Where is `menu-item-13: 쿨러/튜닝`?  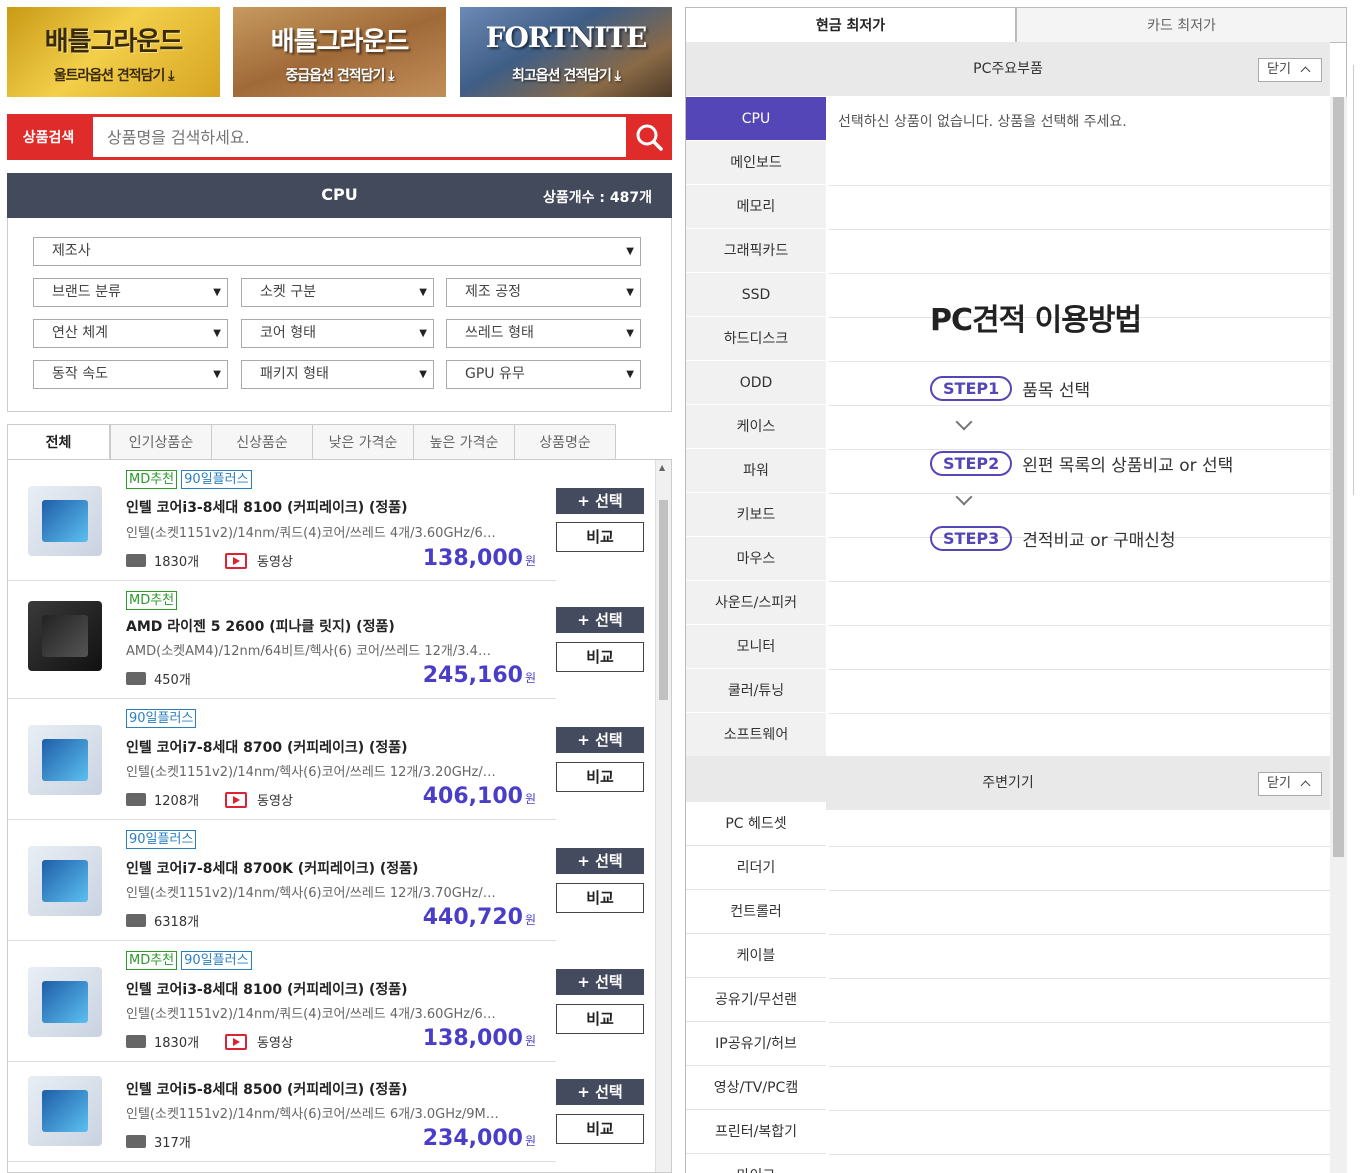 menu-item-13: 쿨러/튜닝 is located at coordinates (756, 691).